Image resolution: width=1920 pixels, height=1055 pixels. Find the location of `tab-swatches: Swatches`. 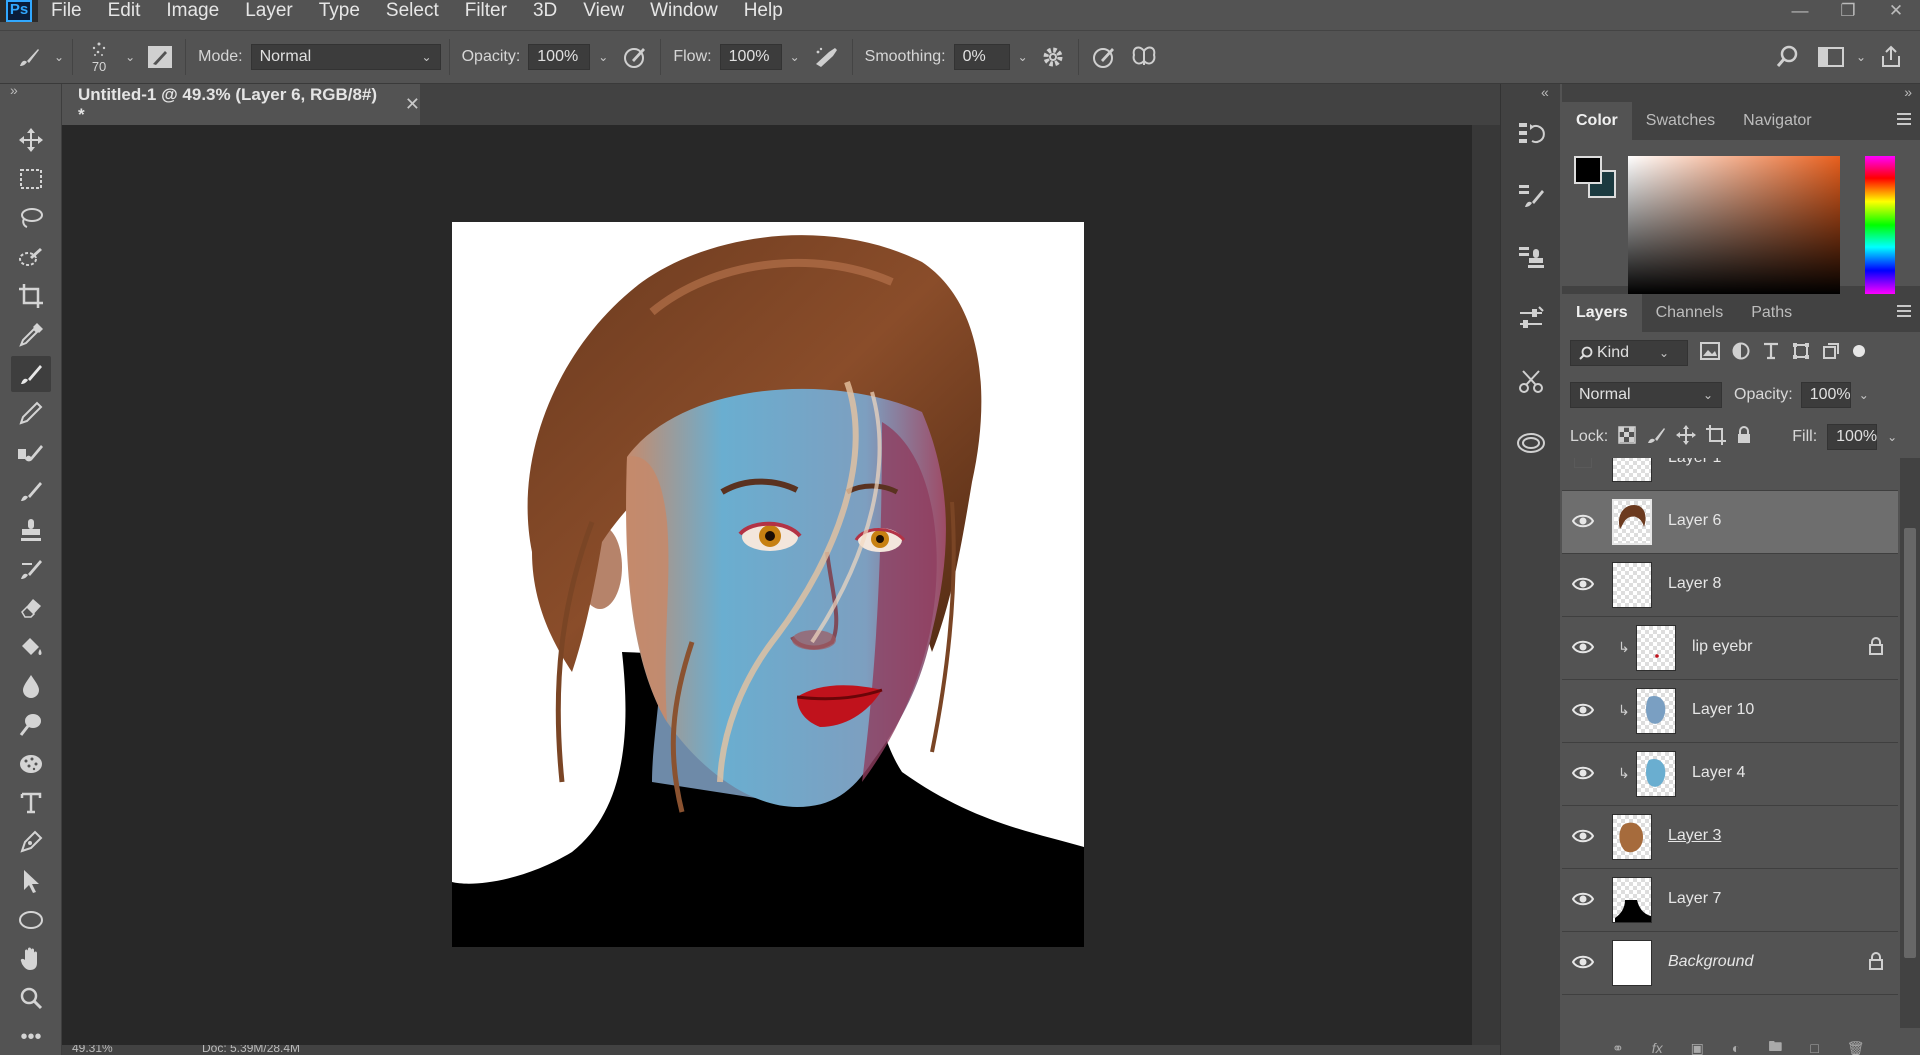

tab-swatches: Swatches is located at coordinates (1680, 121).